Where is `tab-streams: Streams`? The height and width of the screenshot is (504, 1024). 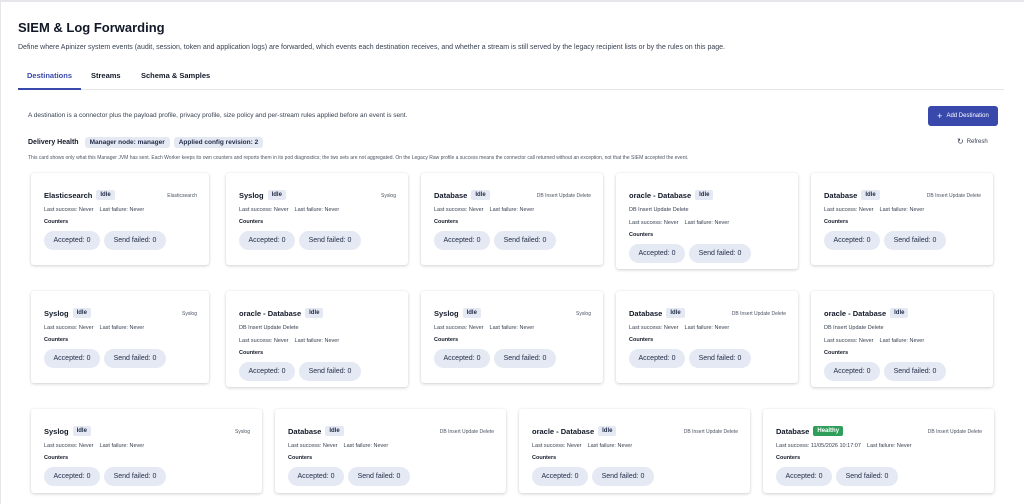 tab-streams: Streams is located at coordinates (106, 78).